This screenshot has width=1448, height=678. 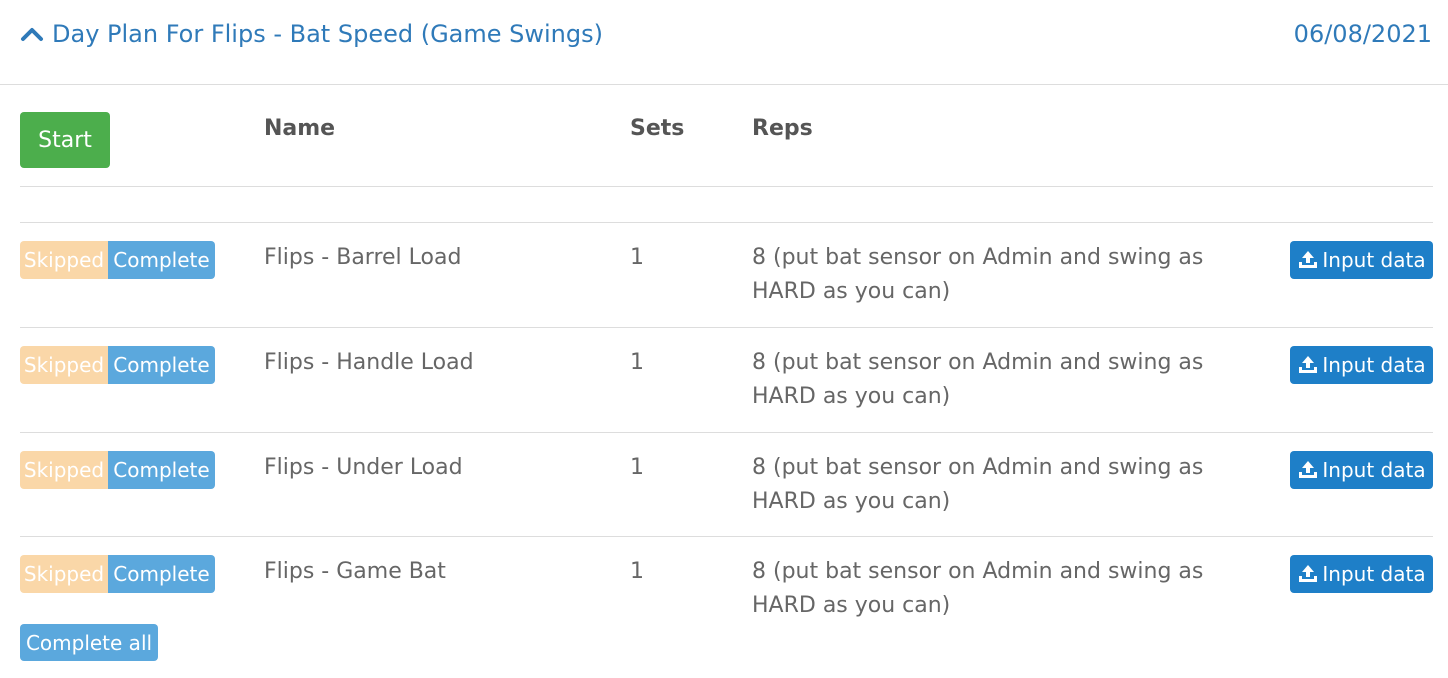 I want to click on start-button: Start, so click(x=65, y=140).